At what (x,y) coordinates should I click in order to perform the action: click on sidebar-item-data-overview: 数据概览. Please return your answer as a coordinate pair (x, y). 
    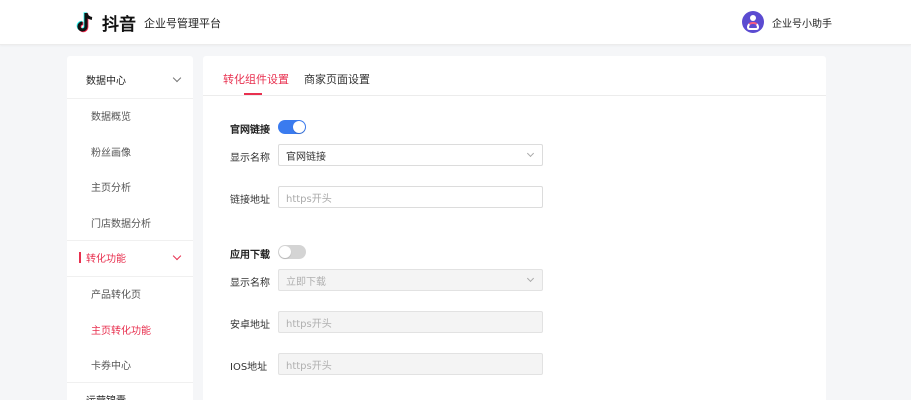
    Looking at the image, I should click on (130, 115).